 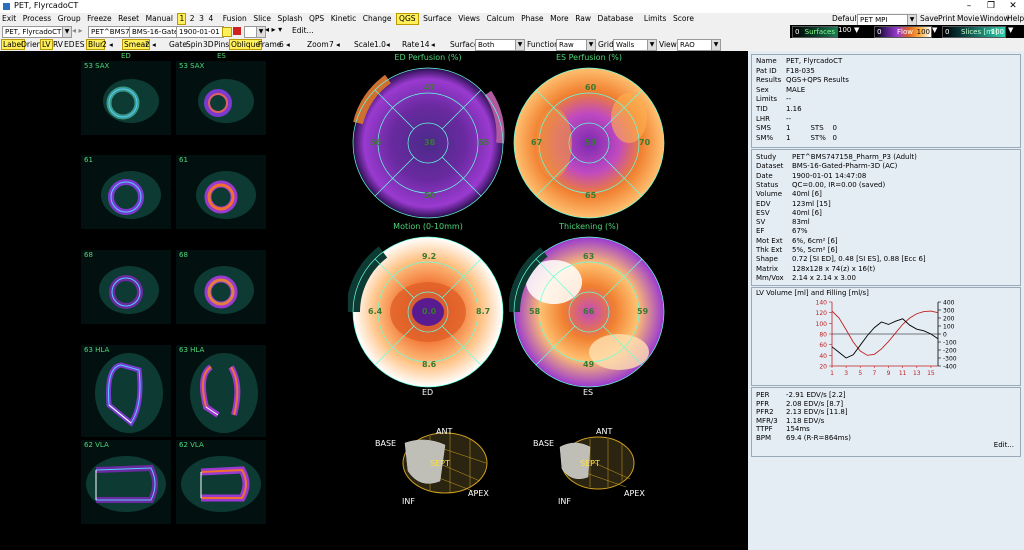 I want to click on info-value: MALE, so click(x=796, y=89).